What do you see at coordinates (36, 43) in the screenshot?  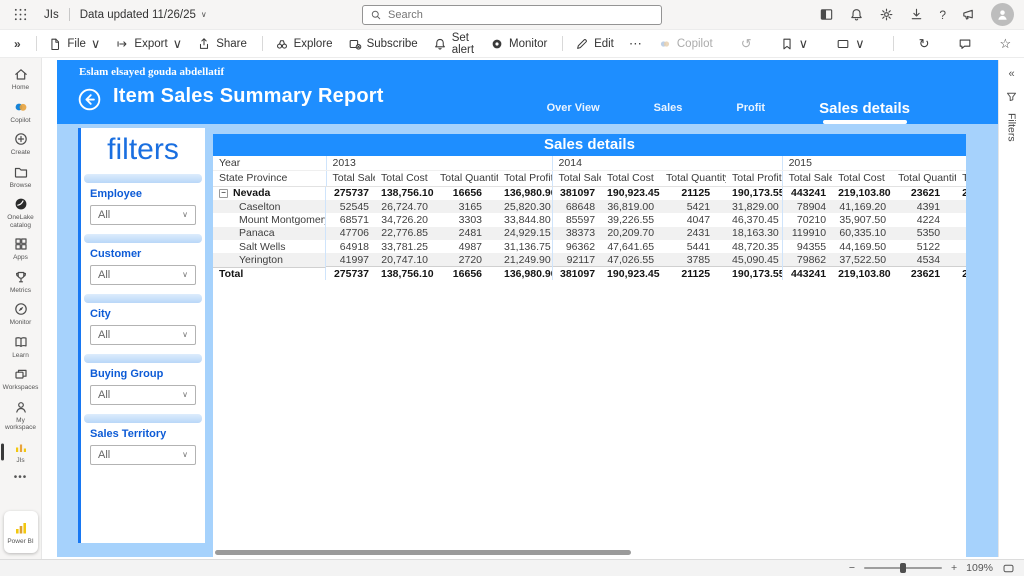 I see `toolbar-divider` at bounding box center [36, 43].